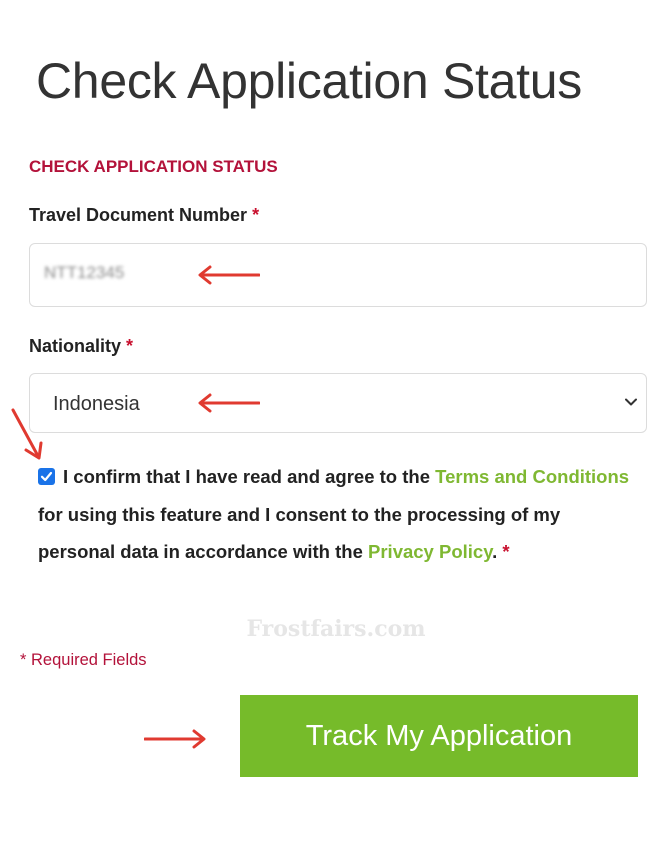  I want to click on watermark: Frostfairs.com, so click(336, 629).